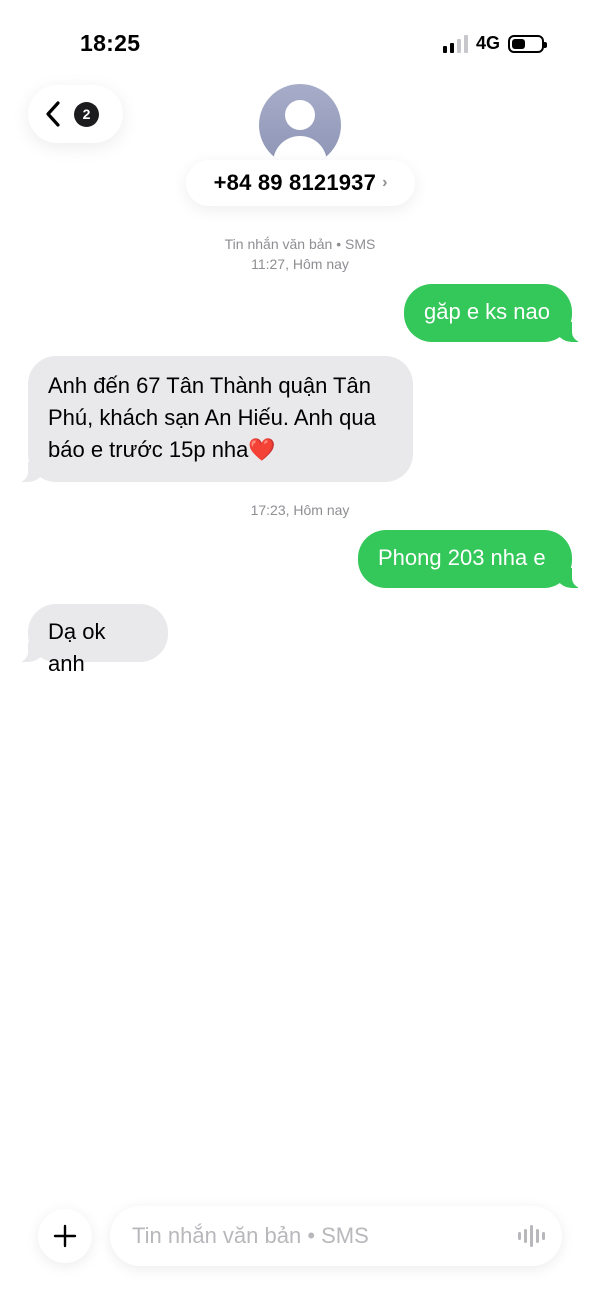 The image size is (600, 1304). What do you see at coordinates (53, 114) in the screenshot?
I see `chevron-left-icon` at bounding box center [53, 114].